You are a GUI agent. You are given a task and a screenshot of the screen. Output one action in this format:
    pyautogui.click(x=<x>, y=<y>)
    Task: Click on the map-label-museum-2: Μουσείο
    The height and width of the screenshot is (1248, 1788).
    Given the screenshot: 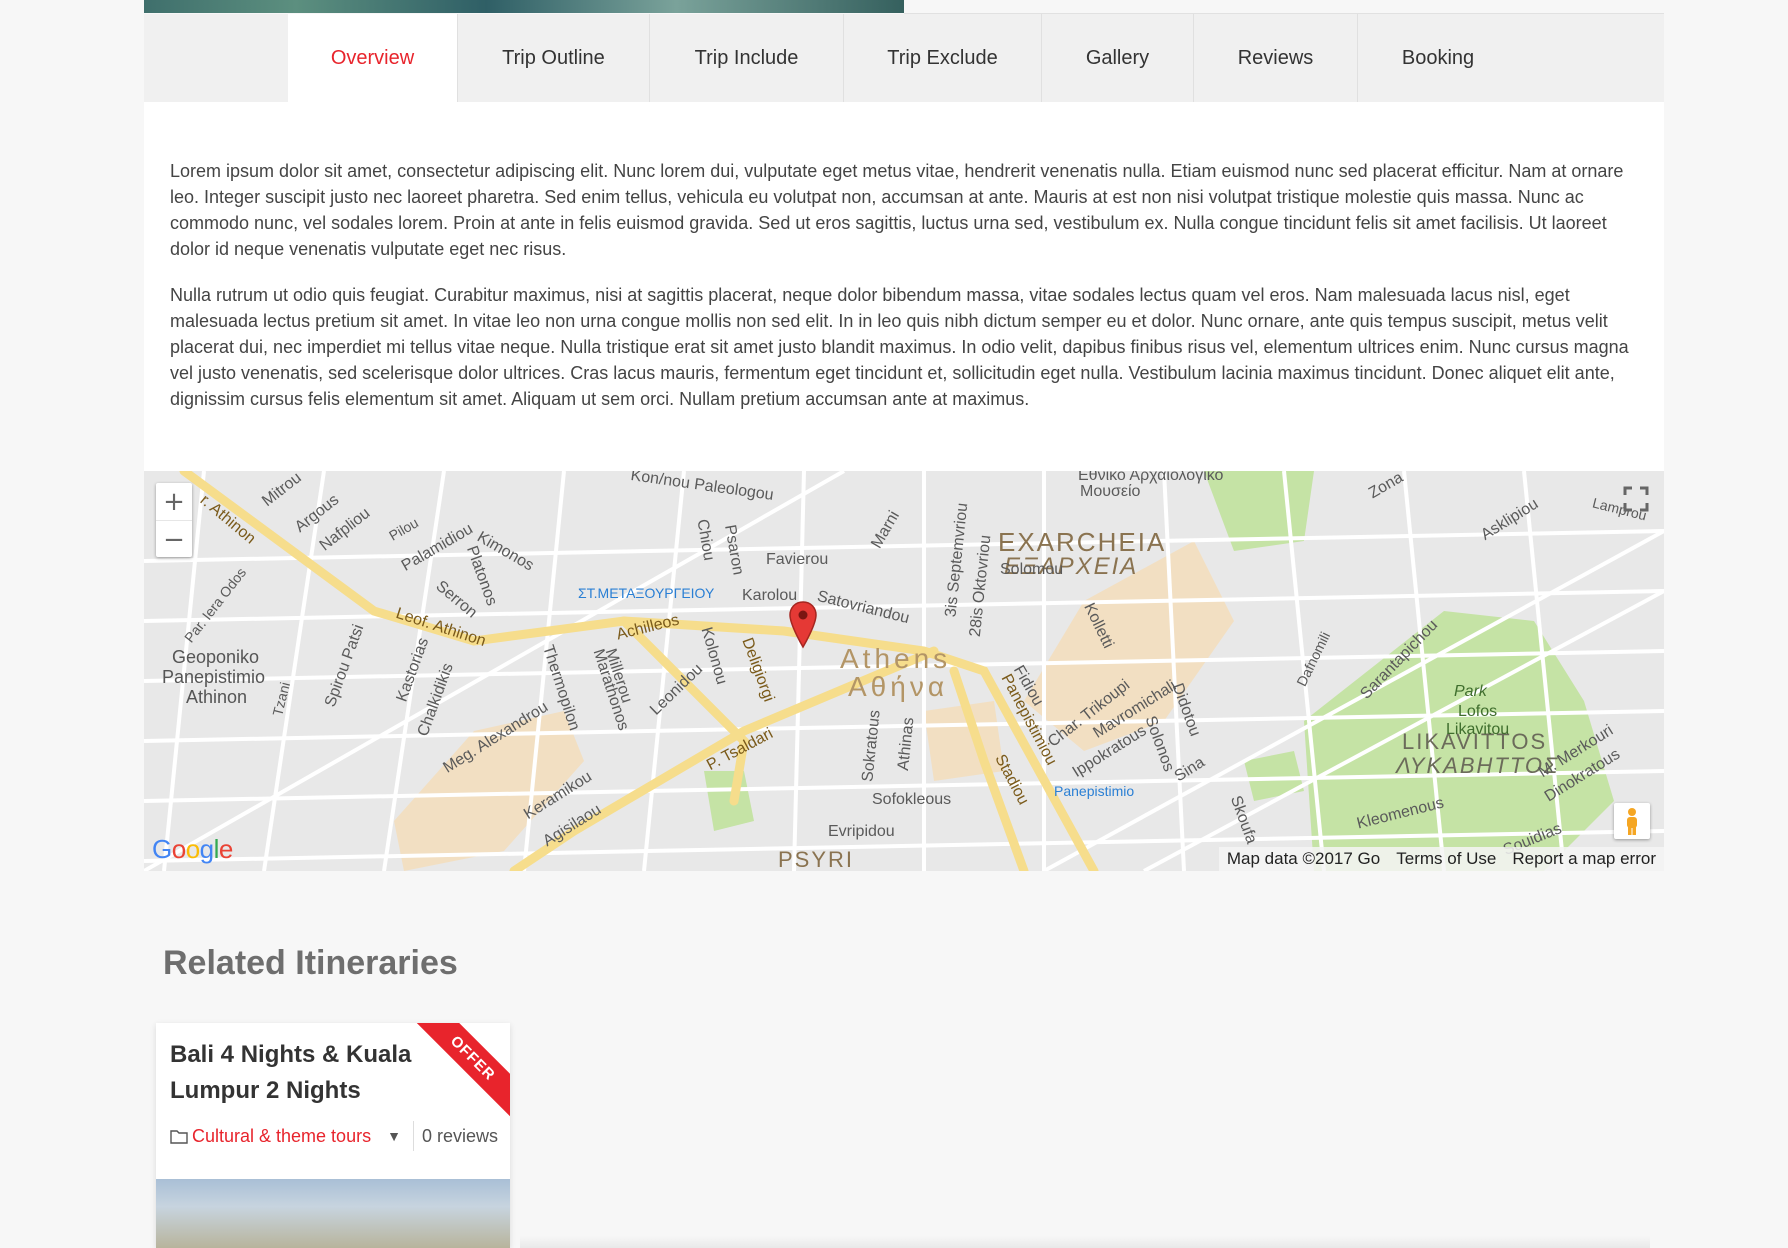 What is the action you would take?
    pyautogui.click(x=1110, y=491)
    